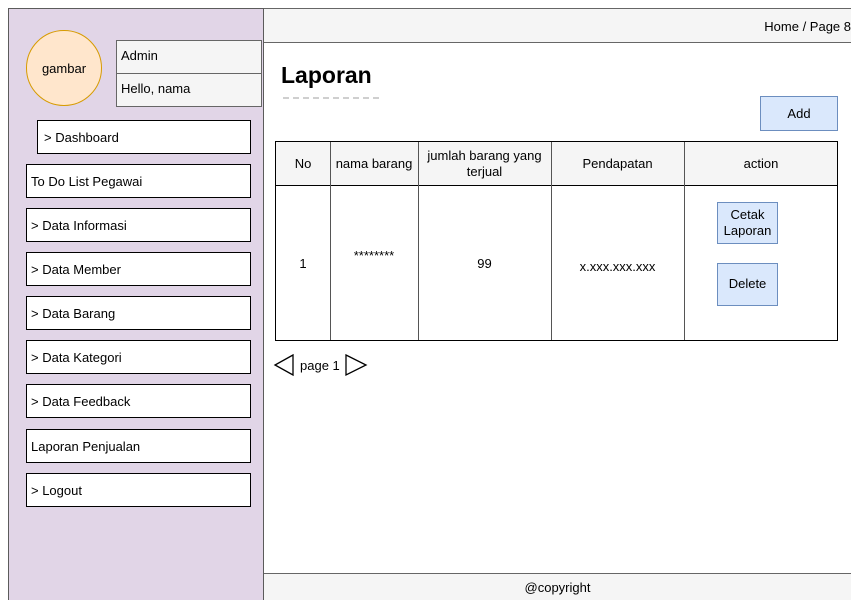 The image size is (851, 600). I want to click on breadcrumb: Home / Page 8, so click(807, 26).